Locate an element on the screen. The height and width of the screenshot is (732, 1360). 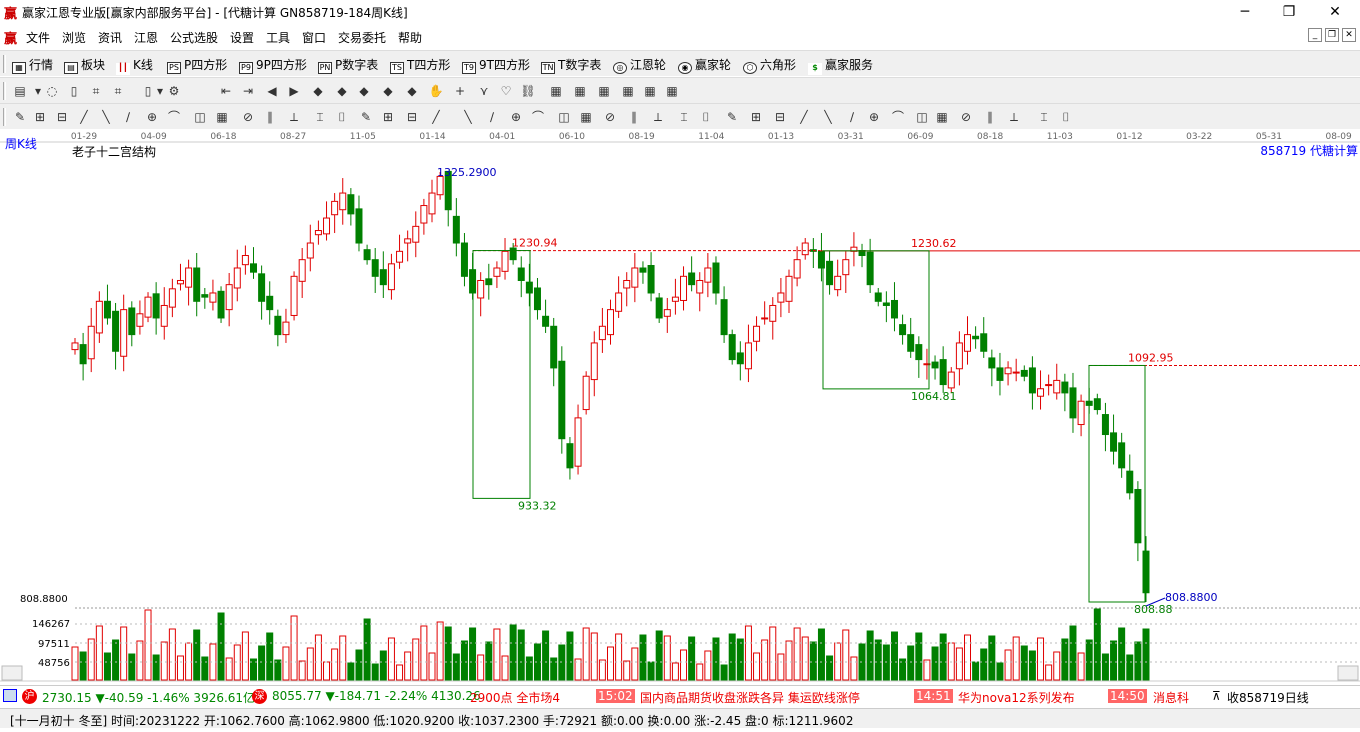
toolbar-sectors-button: ▤ 板块 is located at coordinates (84, 65).